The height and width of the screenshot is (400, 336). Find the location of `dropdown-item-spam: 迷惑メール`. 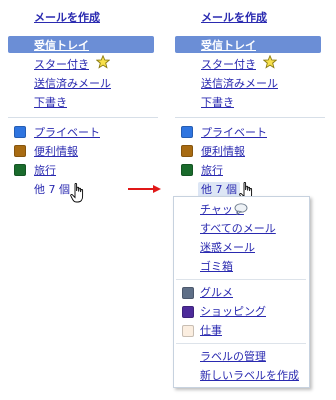

dropdown-item-spam: 迷惑メール is located at coordinates (227, 247).